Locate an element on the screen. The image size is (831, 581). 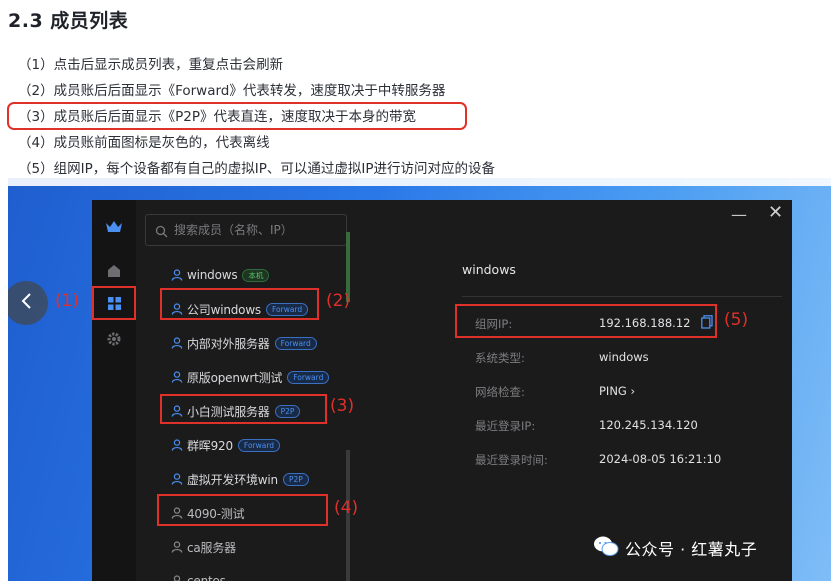
gear-icon is located at coordinates (114, 339).